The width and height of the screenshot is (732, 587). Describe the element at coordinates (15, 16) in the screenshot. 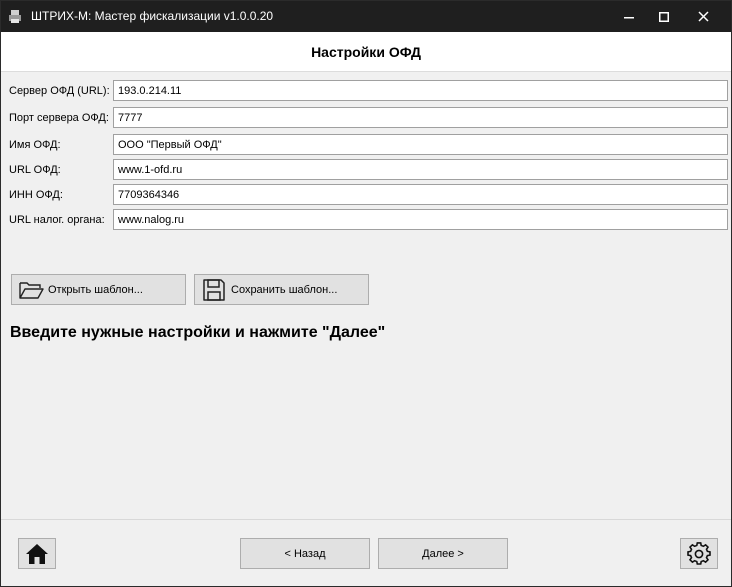

I see `app-printer-icon` at that location.